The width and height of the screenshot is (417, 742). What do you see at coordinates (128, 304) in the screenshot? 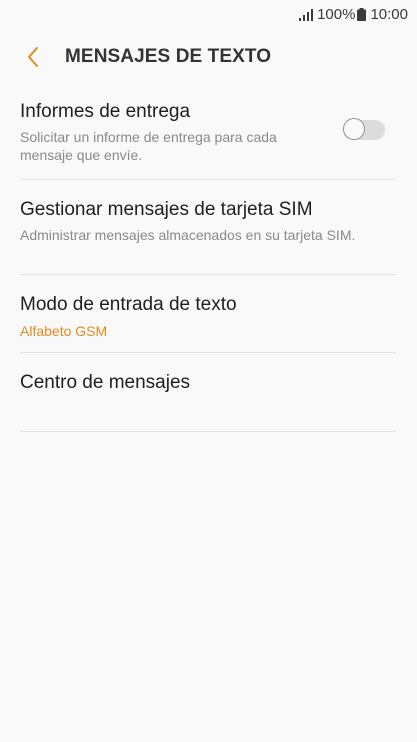
I see `setting-title: Modo de entrada de texto` at bounding box center [128, 304].